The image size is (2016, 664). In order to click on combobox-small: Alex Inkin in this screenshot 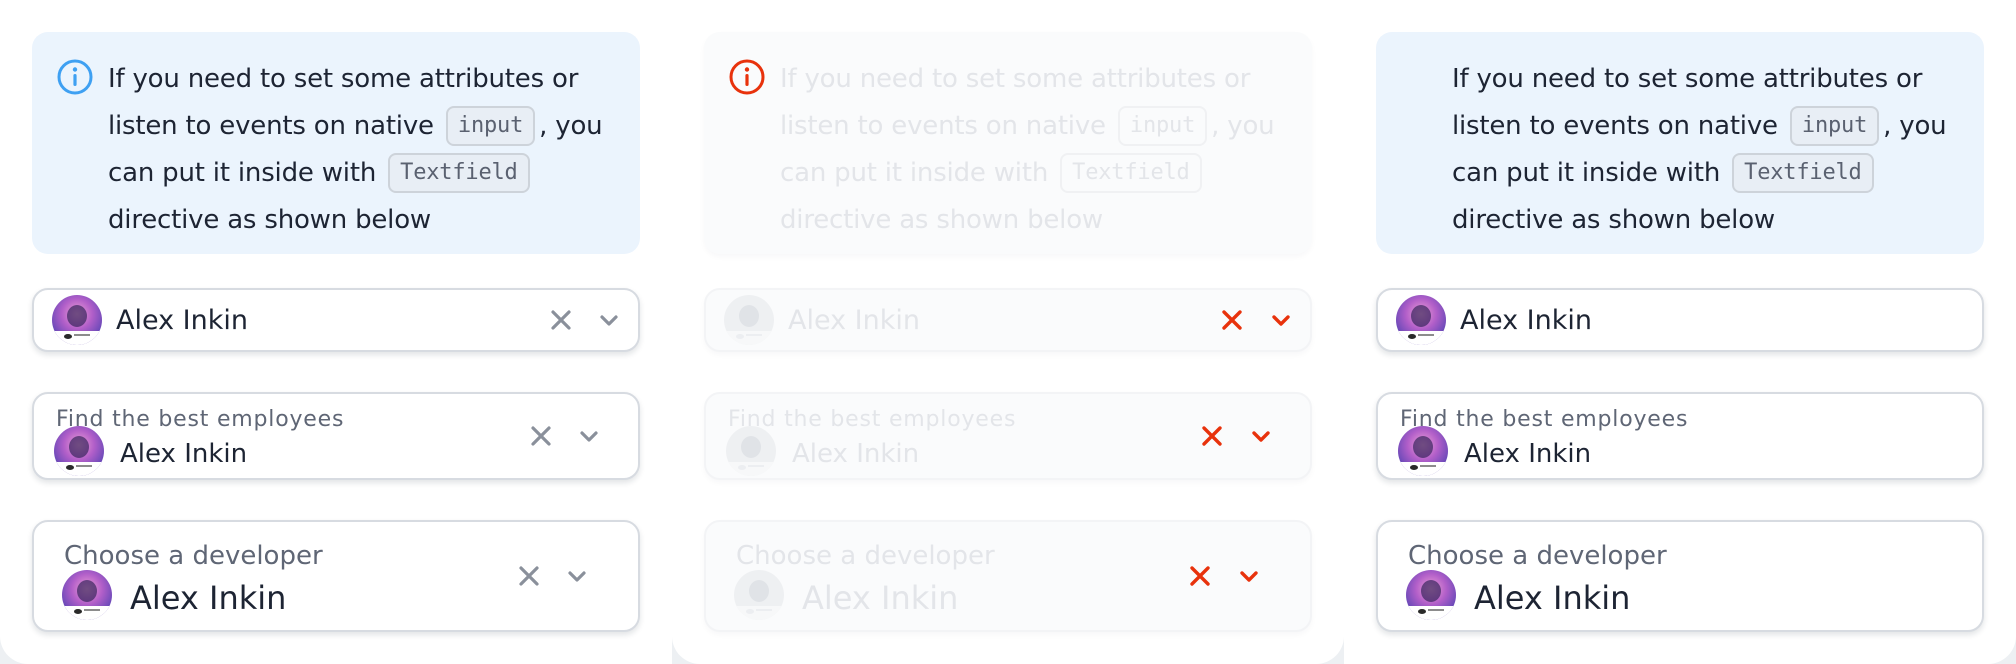, I will do `click(336, 320)`.